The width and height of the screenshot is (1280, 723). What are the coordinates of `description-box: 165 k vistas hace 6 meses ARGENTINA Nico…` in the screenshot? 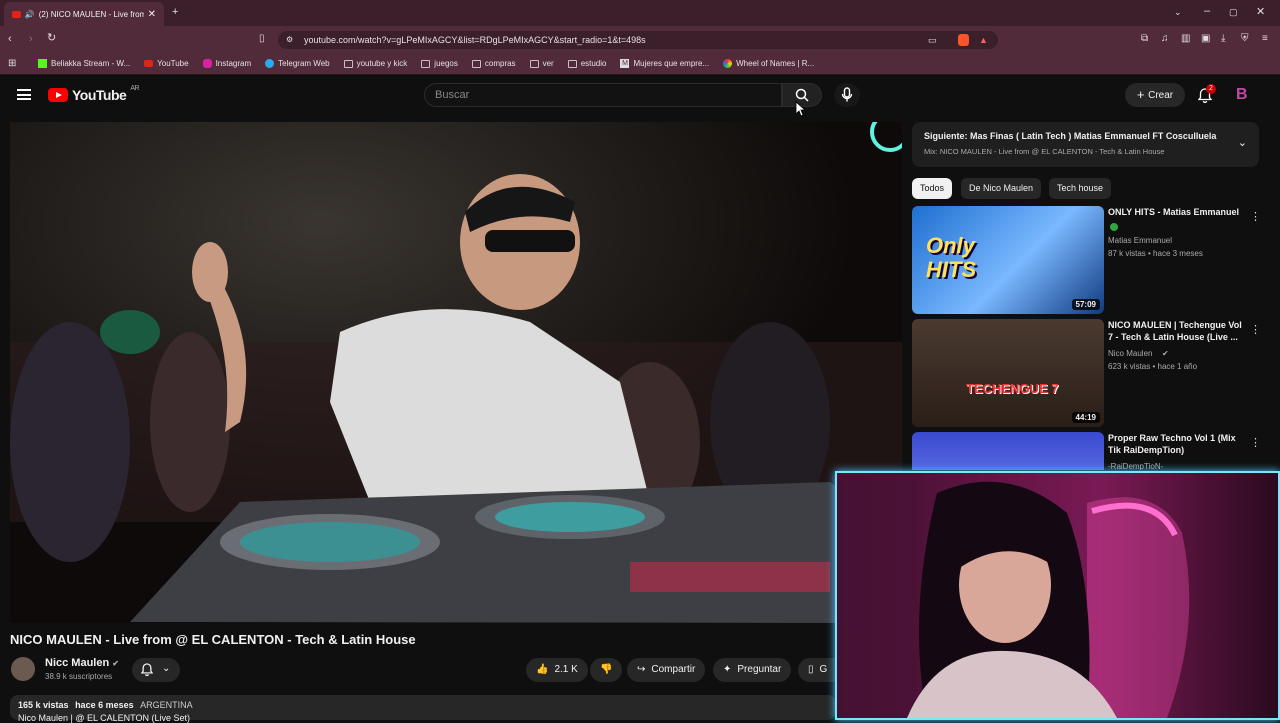 It's located at (423, 709).